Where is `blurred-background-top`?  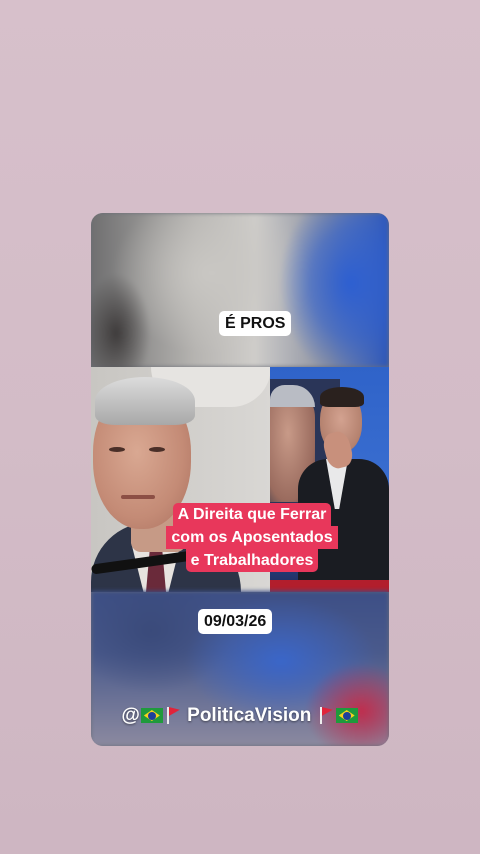
blurred-background-top is located at coordinates (240, 303).